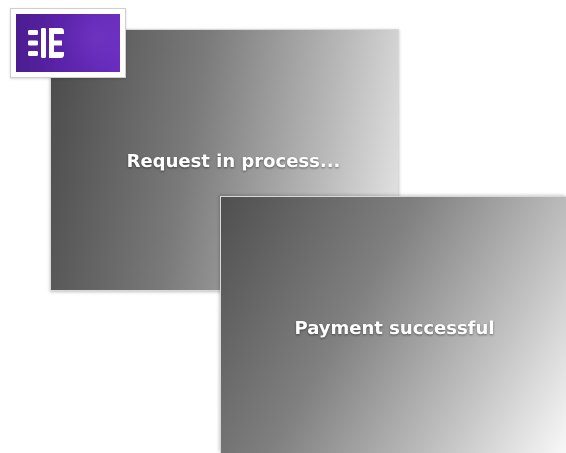 The height and width of the screenshot is (453, 566). I want to click on logo-tile, so click(68, 43).